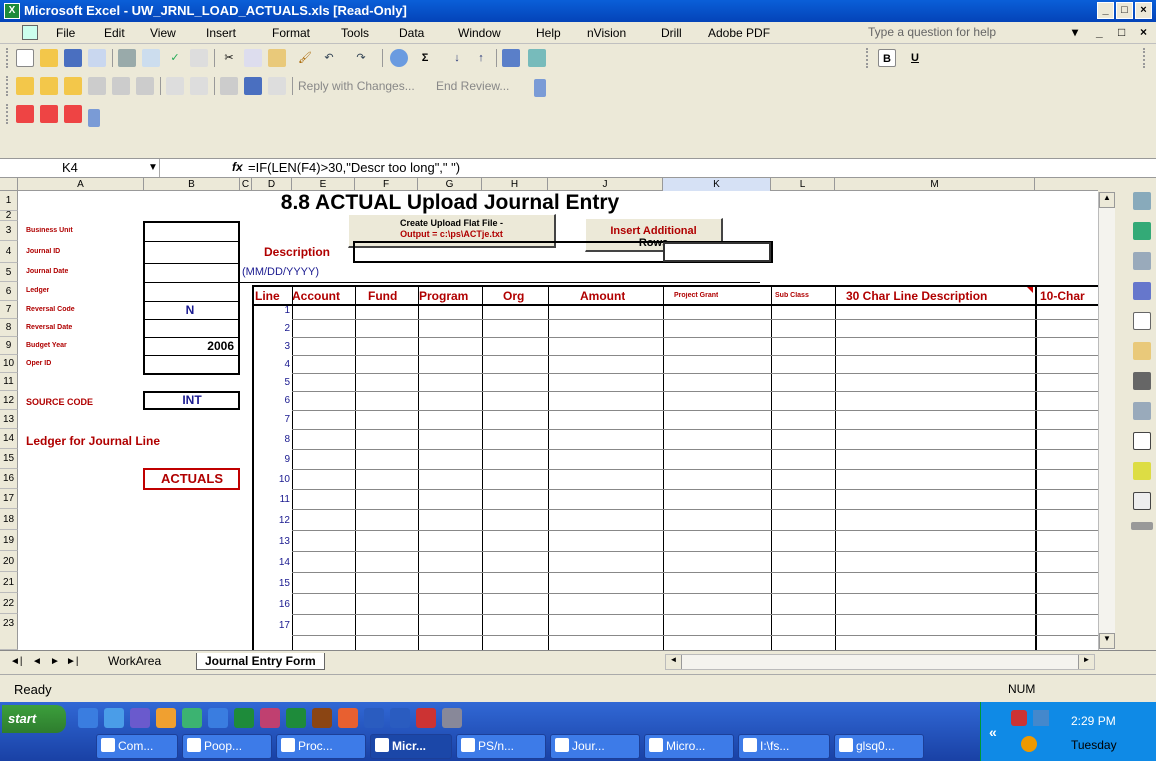 The height and width of the screenshot is (761, 1156). Describe the element at coordinates (72, 661) in the screenshot. I see `last-sheet-icon: ►|` at that location.